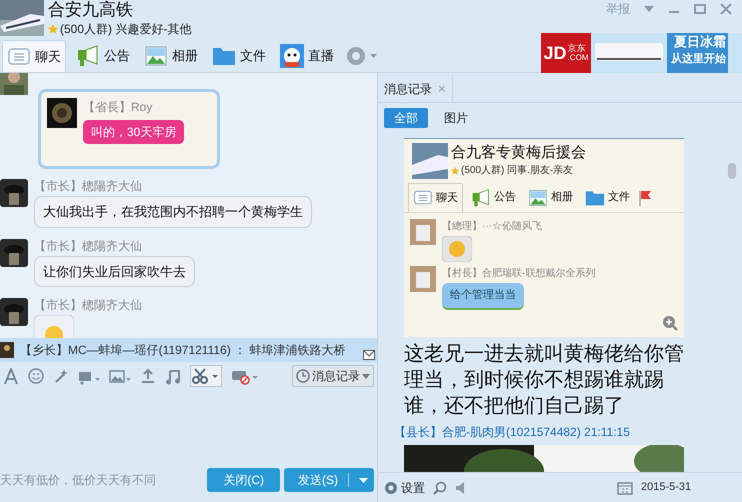  What do you see at coordinates (406, 118) in the screenshot?
I see `filter-tab: 全部` at bounding box center [406, 118].